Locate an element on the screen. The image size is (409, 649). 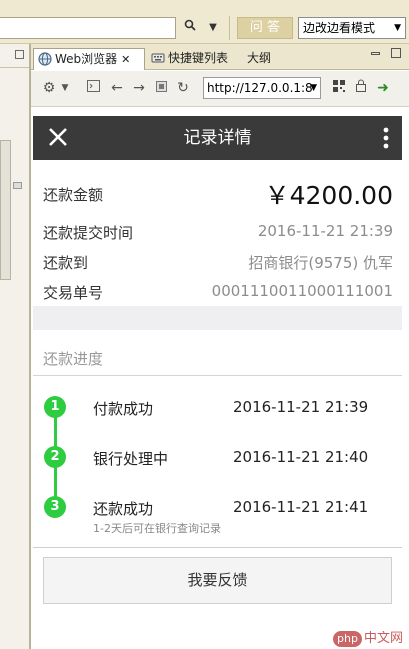
console-icon is located at coordinates (93, 88).